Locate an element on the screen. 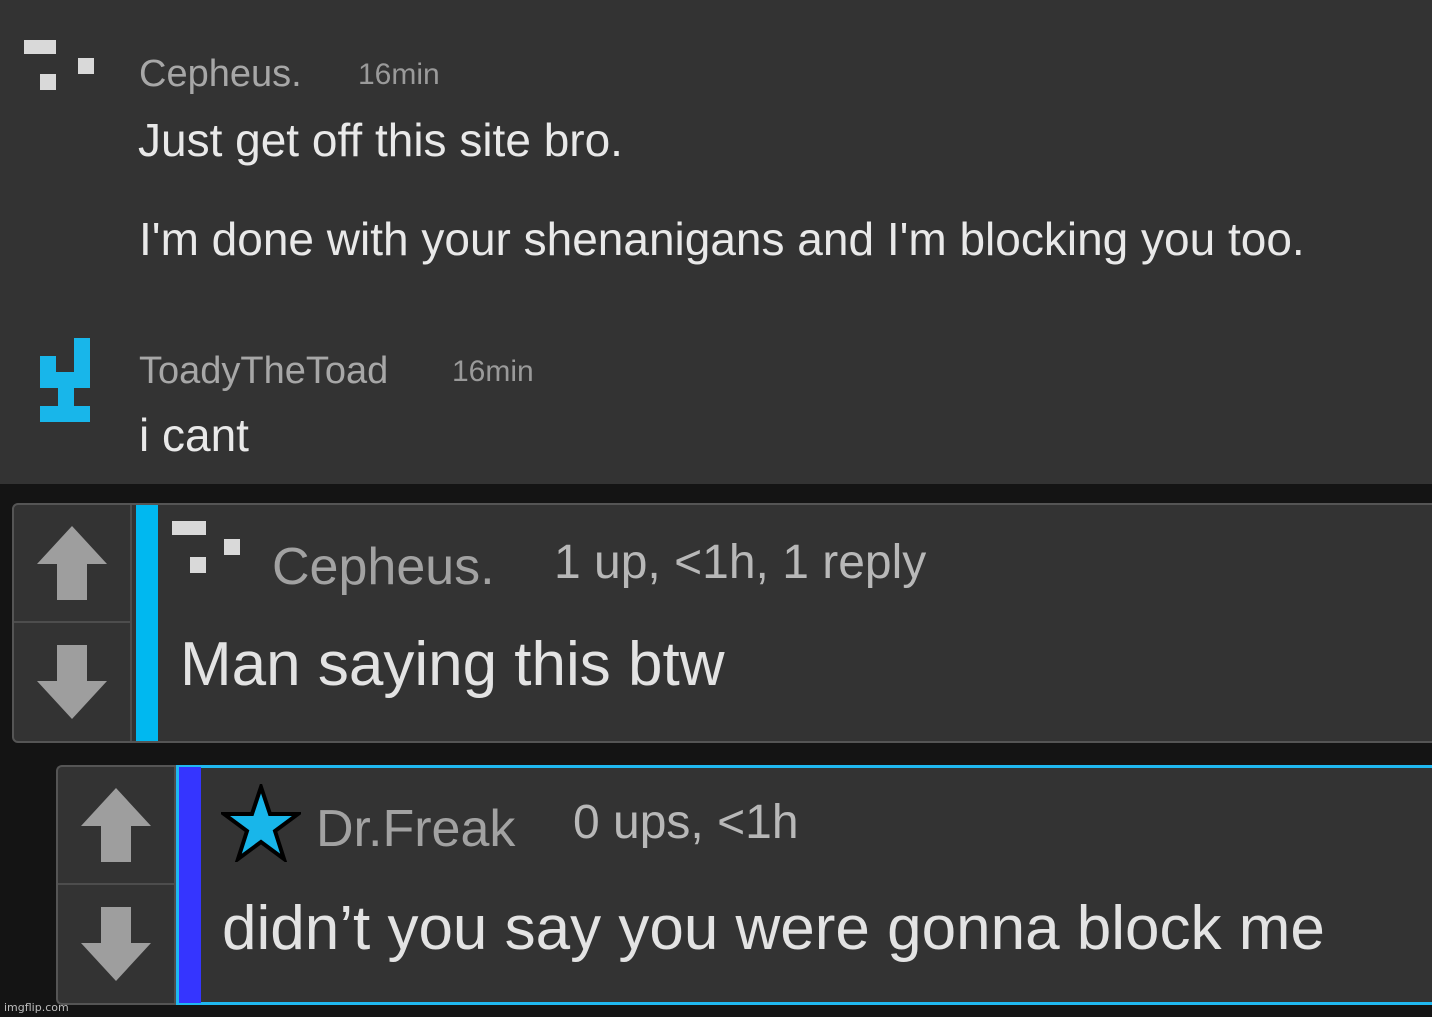 The height and width of the screenshot is (1017, 1432). watermark: imgflip.com is located at coordinates (36, 1007).